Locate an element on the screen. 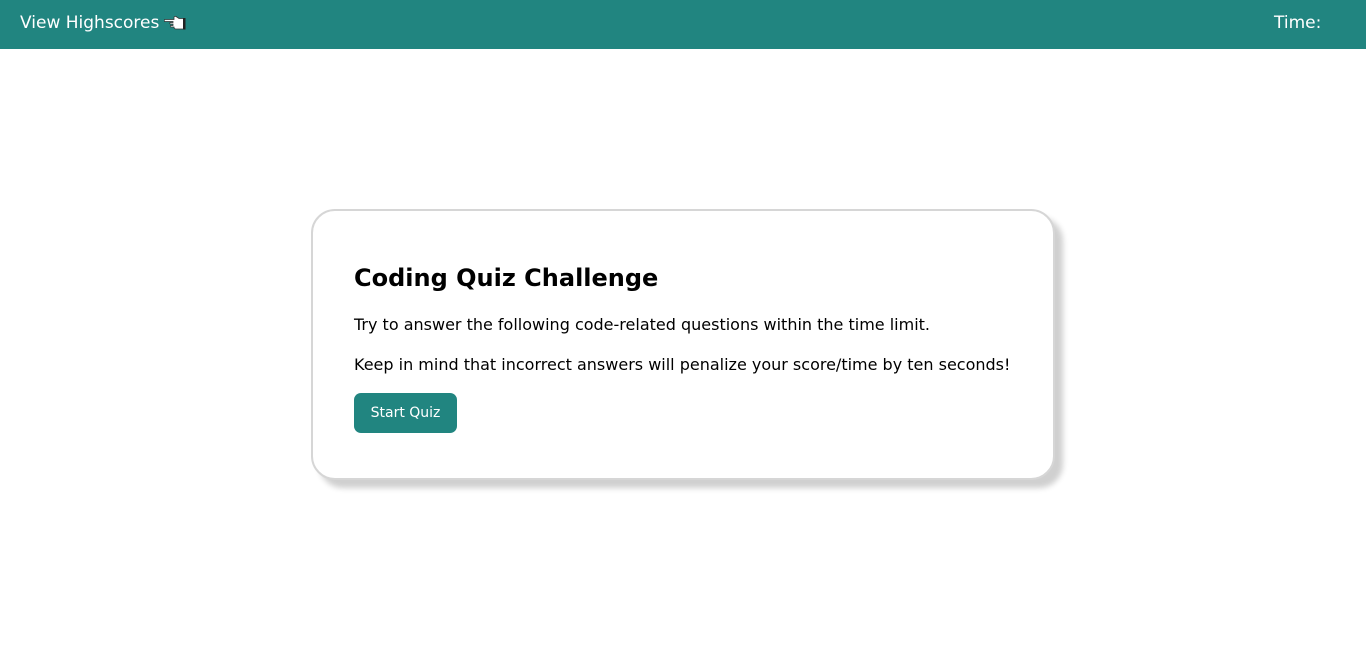 Image resolution: width=1366 pixels, height=647 pixels. view-highscores-link: View Highscores is located at coordinates (103, 23).